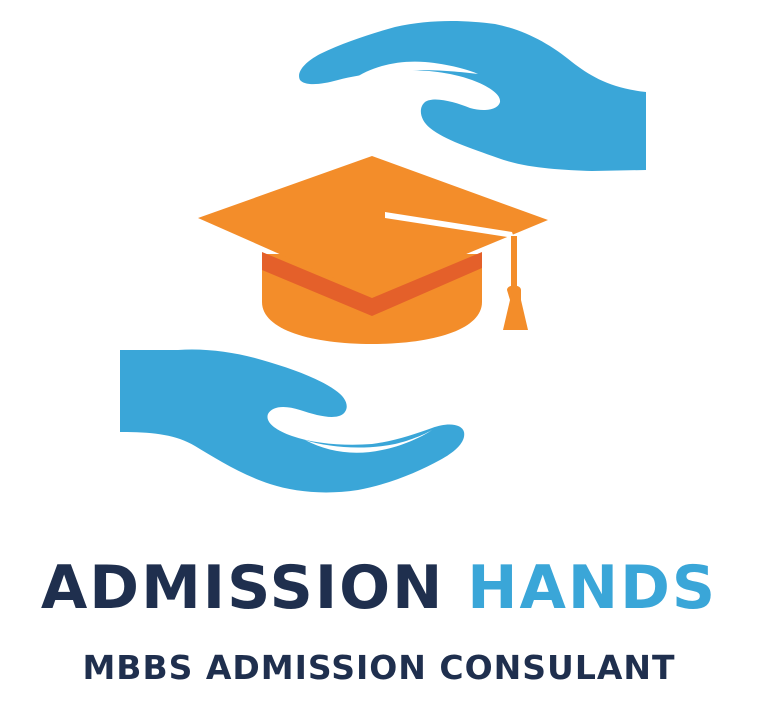  What do you see at coordinates (242, 588) in the screenshot?
I see `brand-name-primary: ADMISSION` at bounding box center [242, 588].